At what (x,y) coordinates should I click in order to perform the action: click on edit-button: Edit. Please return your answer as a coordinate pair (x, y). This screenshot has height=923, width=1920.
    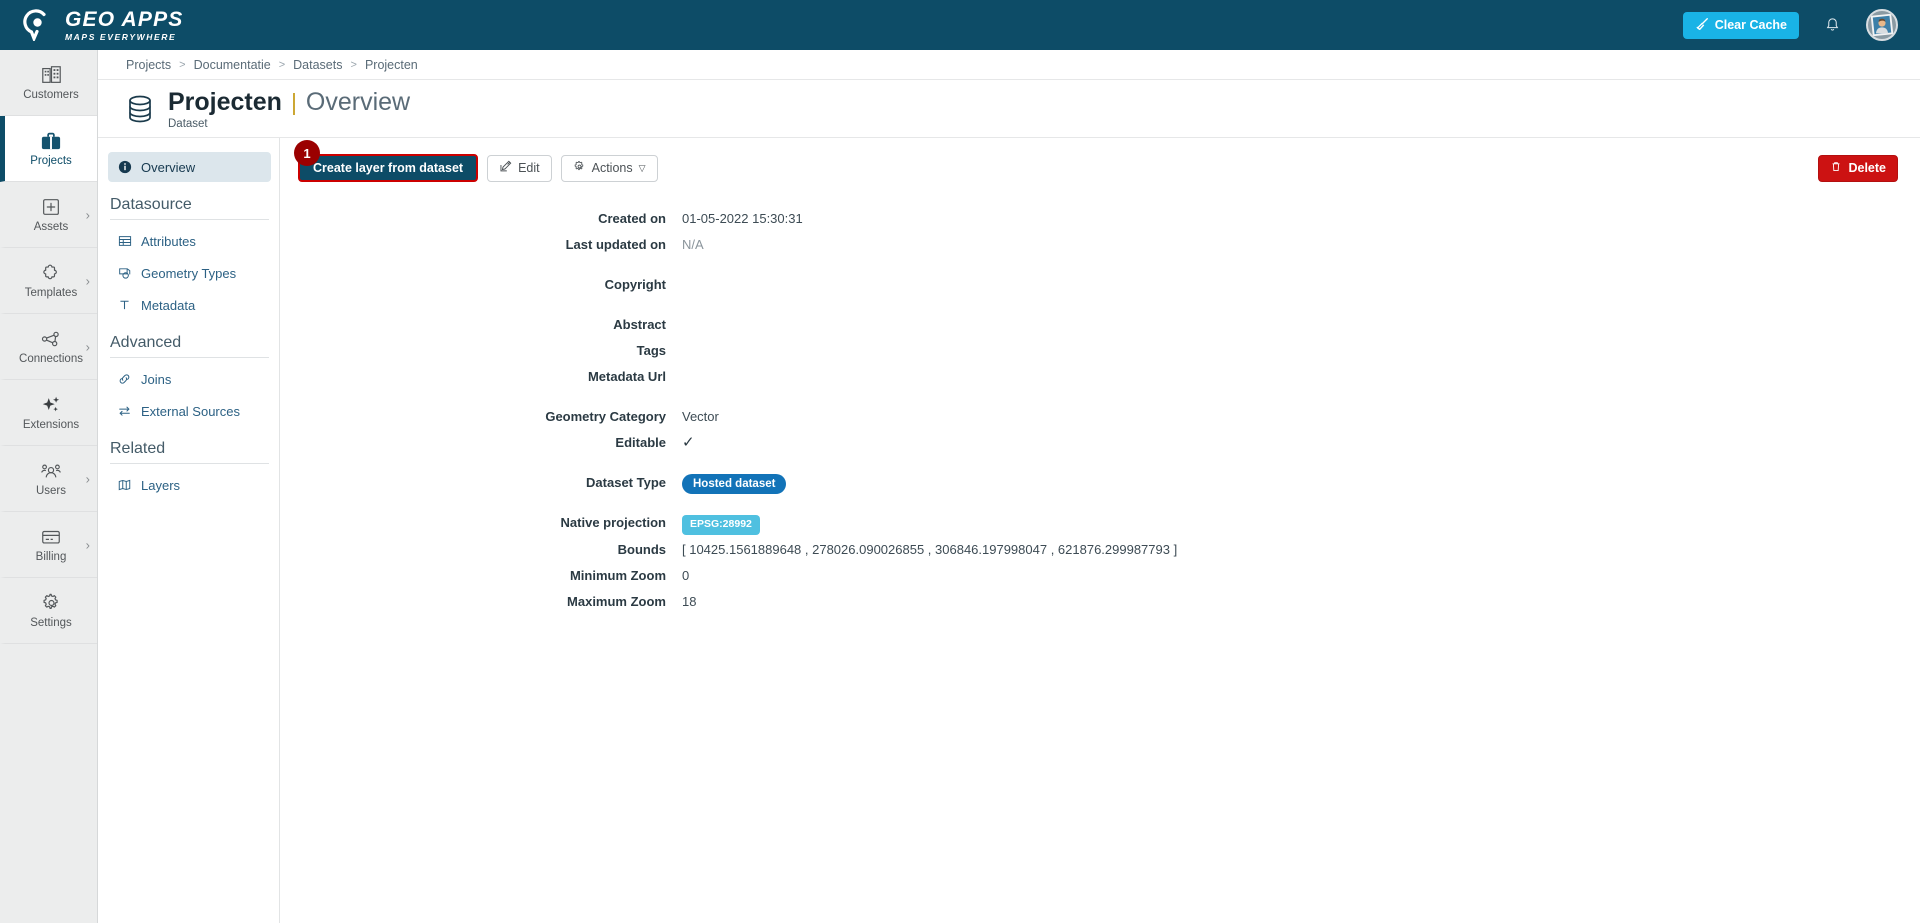
    Looking at the image, I should click on (519, 168).